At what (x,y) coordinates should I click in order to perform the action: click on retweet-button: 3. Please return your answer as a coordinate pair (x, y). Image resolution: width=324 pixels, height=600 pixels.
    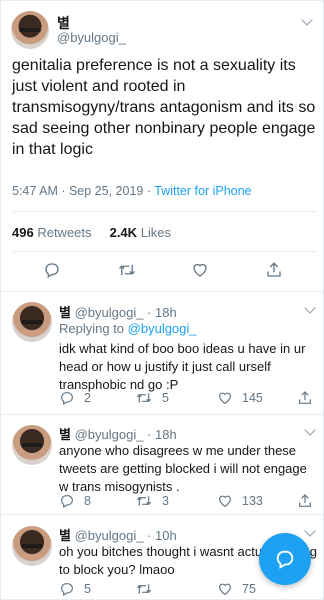
    Looking at the image, I should click on (152, 501).